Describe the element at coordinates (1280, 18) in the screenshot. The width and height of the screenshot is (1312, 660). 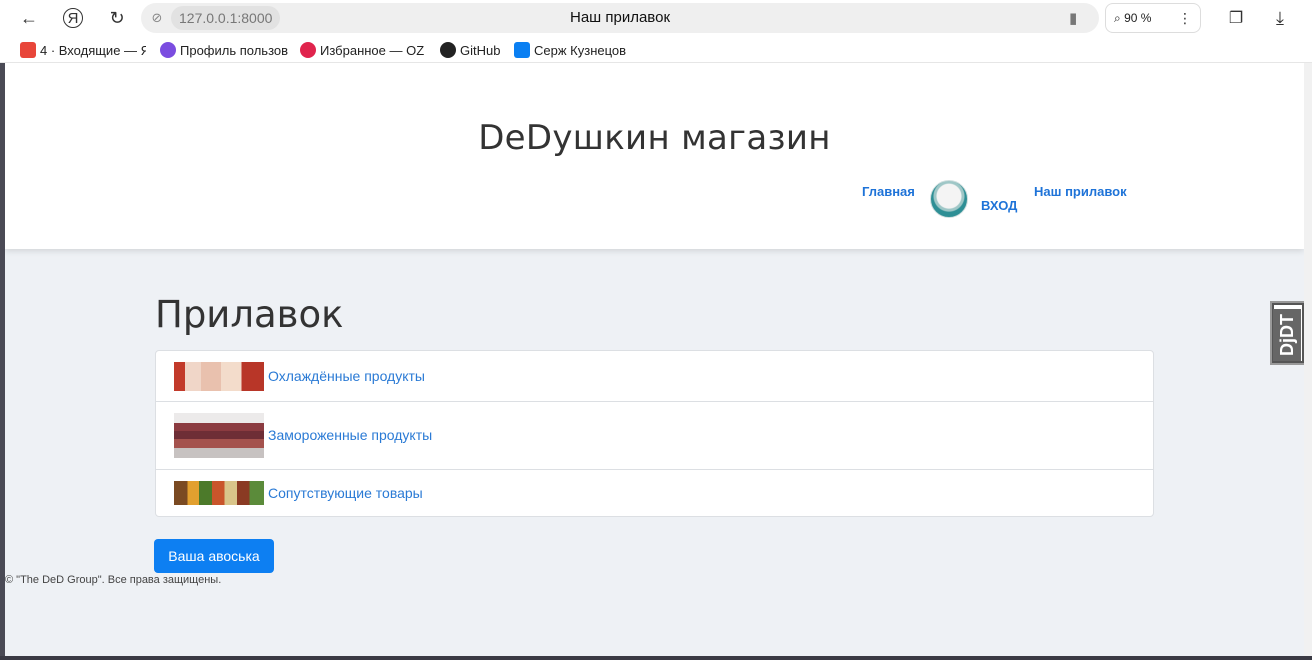
I see `download-icon: ⤓` at that location.